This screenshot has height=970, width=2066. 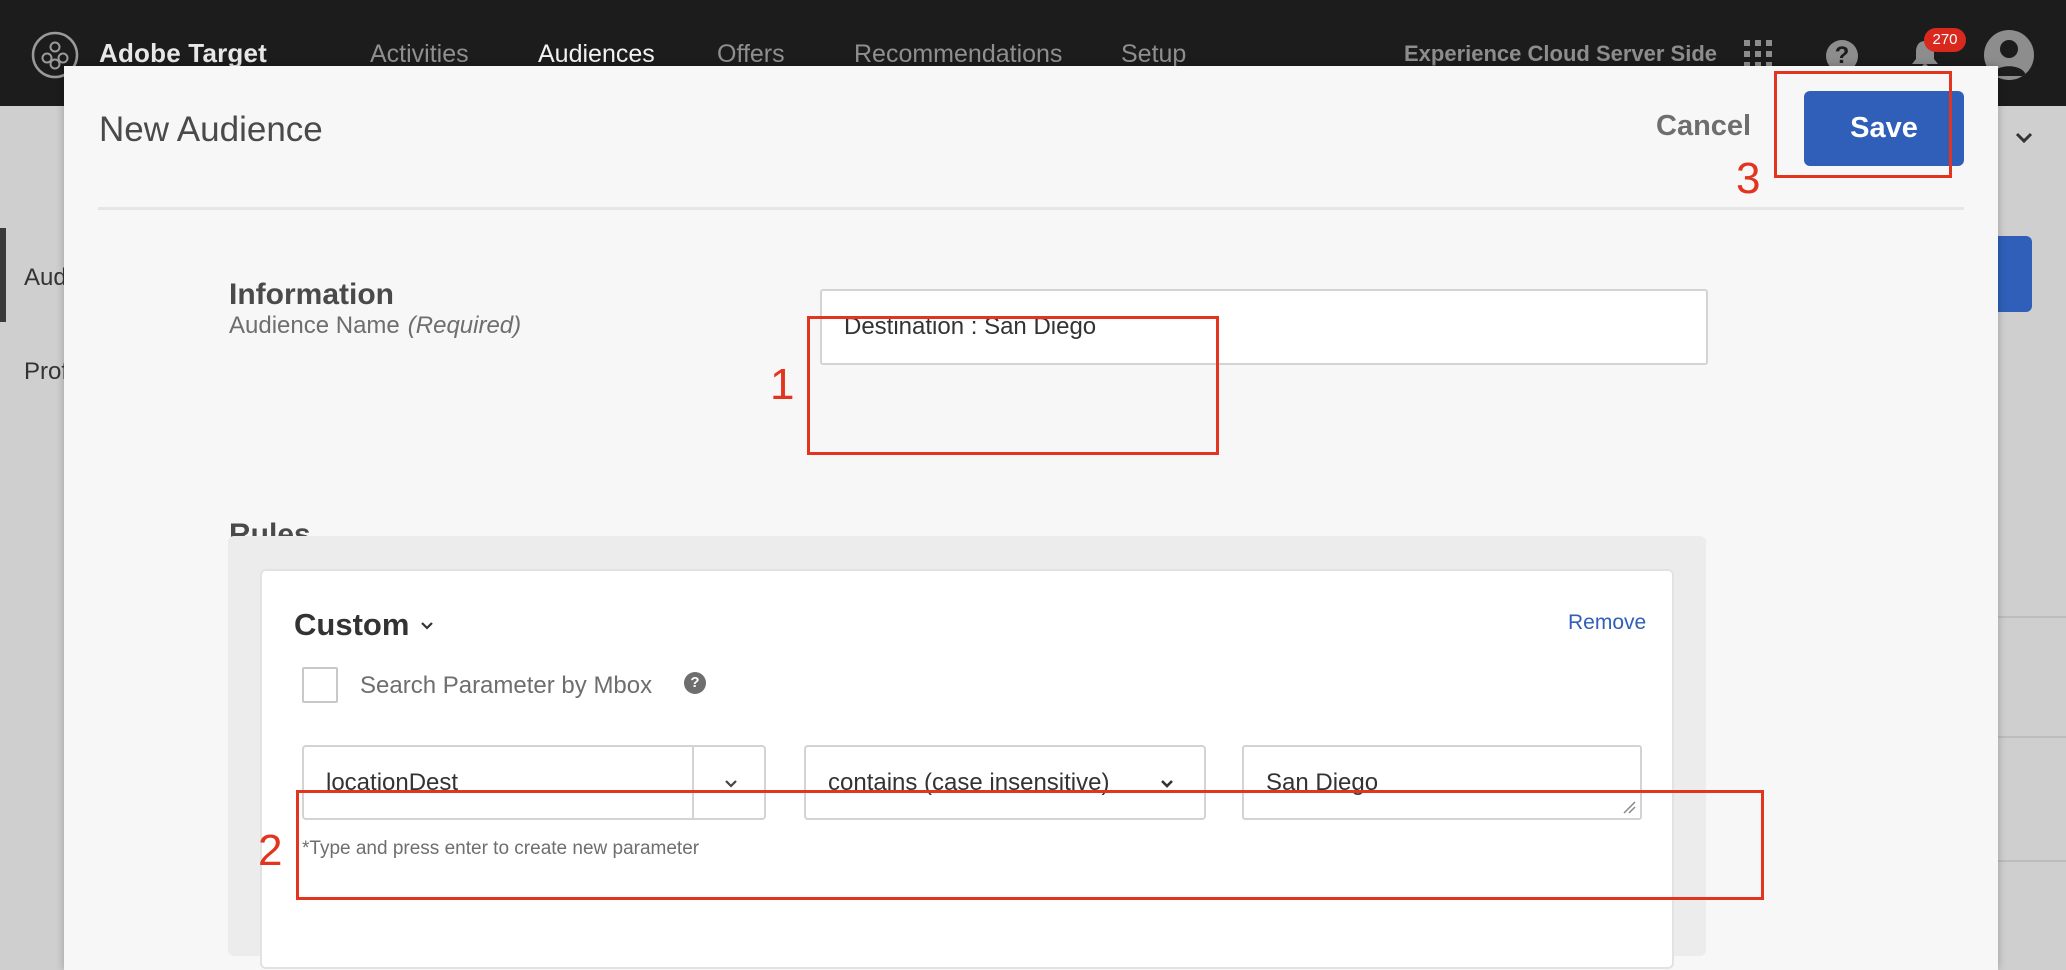 What do you see at coordinates (183, 53) in the screenshot?
I see `app-brand: Adobe Target` at bounding box center [183, 53].